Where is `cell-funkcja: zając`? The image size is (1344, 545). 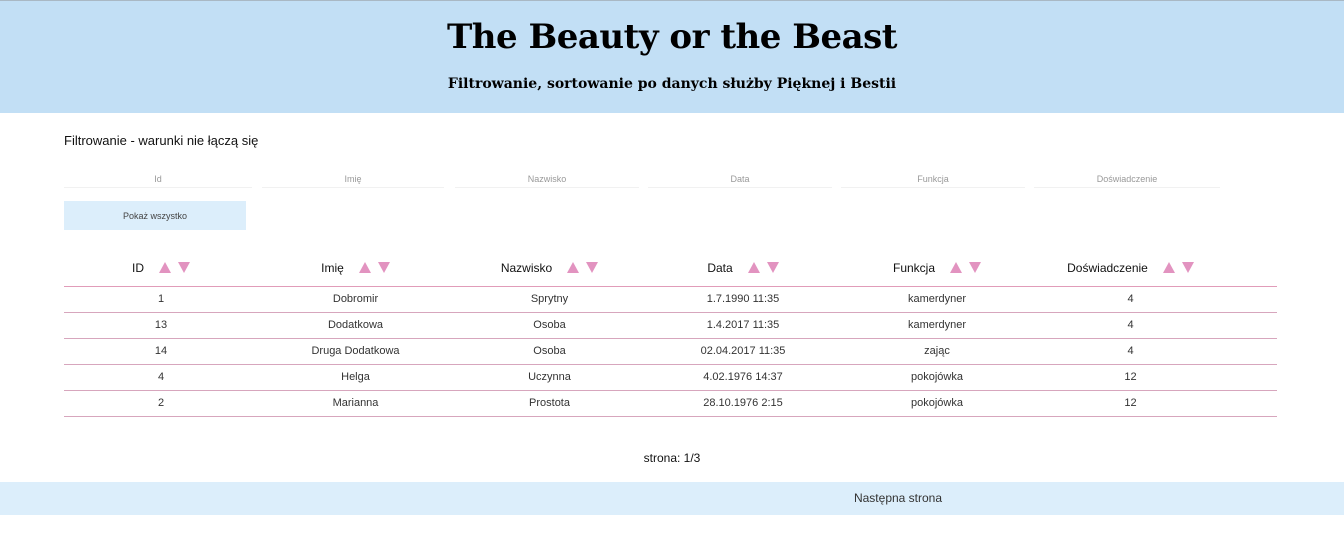
cell-funkcja: zając is located at coordinates (937, 351).